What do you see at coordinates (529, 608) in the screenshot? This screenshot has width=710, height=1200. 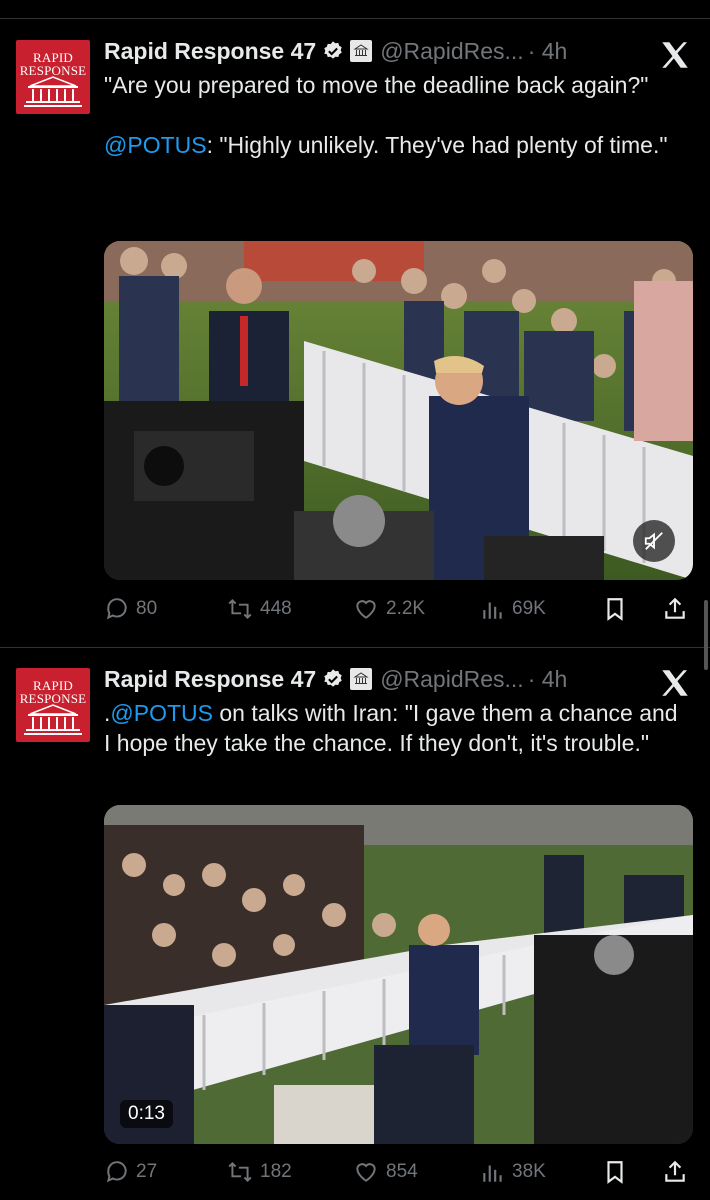 I see `view-count: 69K` at bounding box center [529, 608].